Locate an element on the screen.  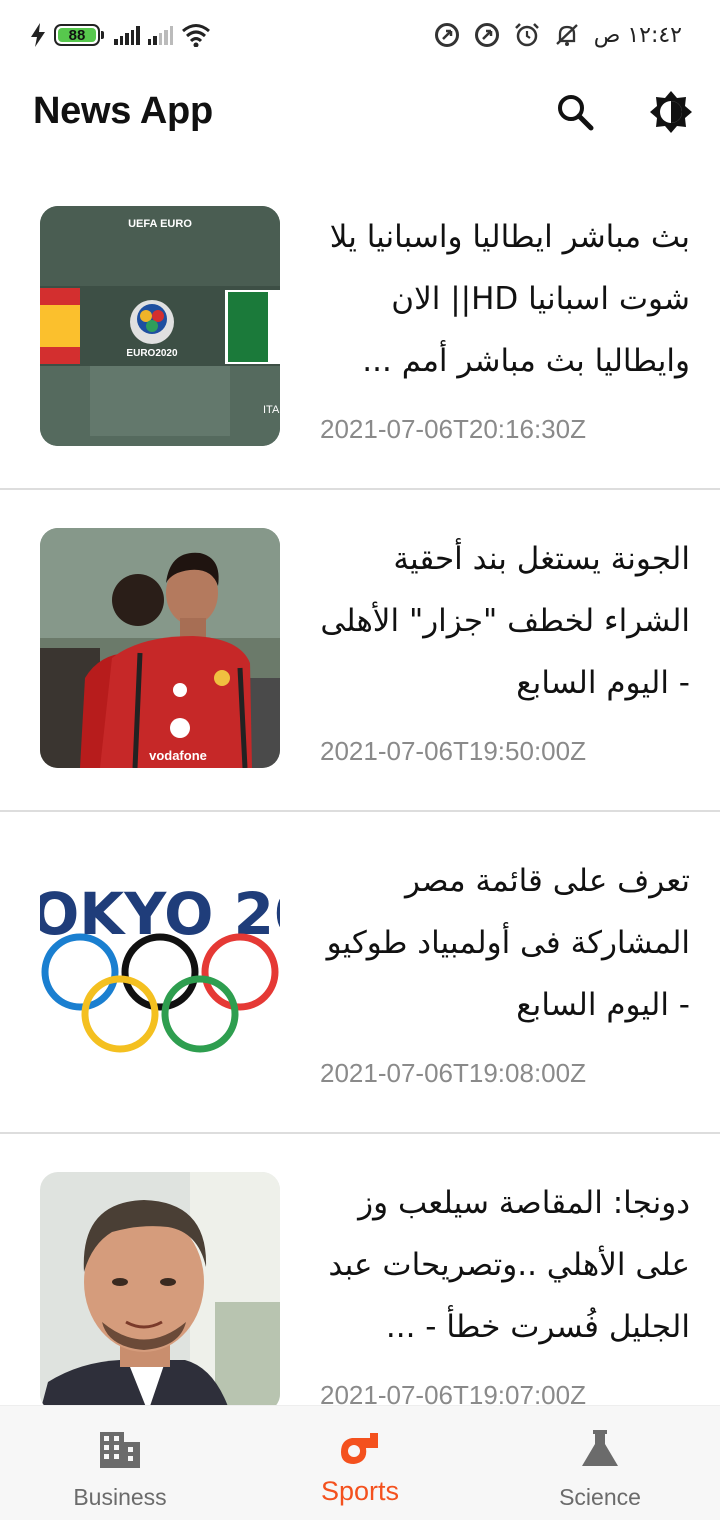
bottom-navigation: Business Sports Science is located at coordinates (360, 1462).